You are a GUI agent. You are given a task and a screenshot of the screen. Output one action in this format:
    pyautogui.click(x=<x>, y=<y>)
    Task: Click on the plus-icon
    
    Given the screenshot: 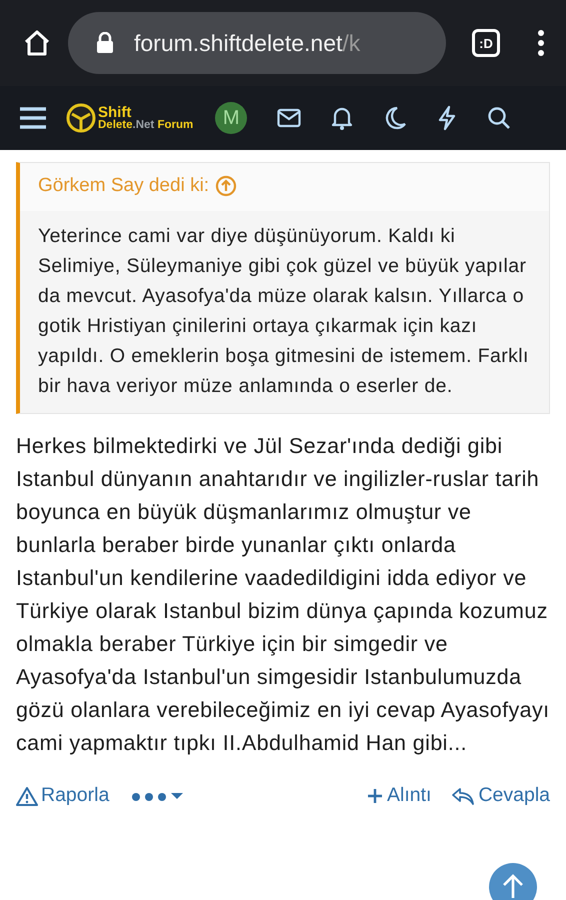 What is the action you would take?
    pyautogui.click(x=375, y=795)
    